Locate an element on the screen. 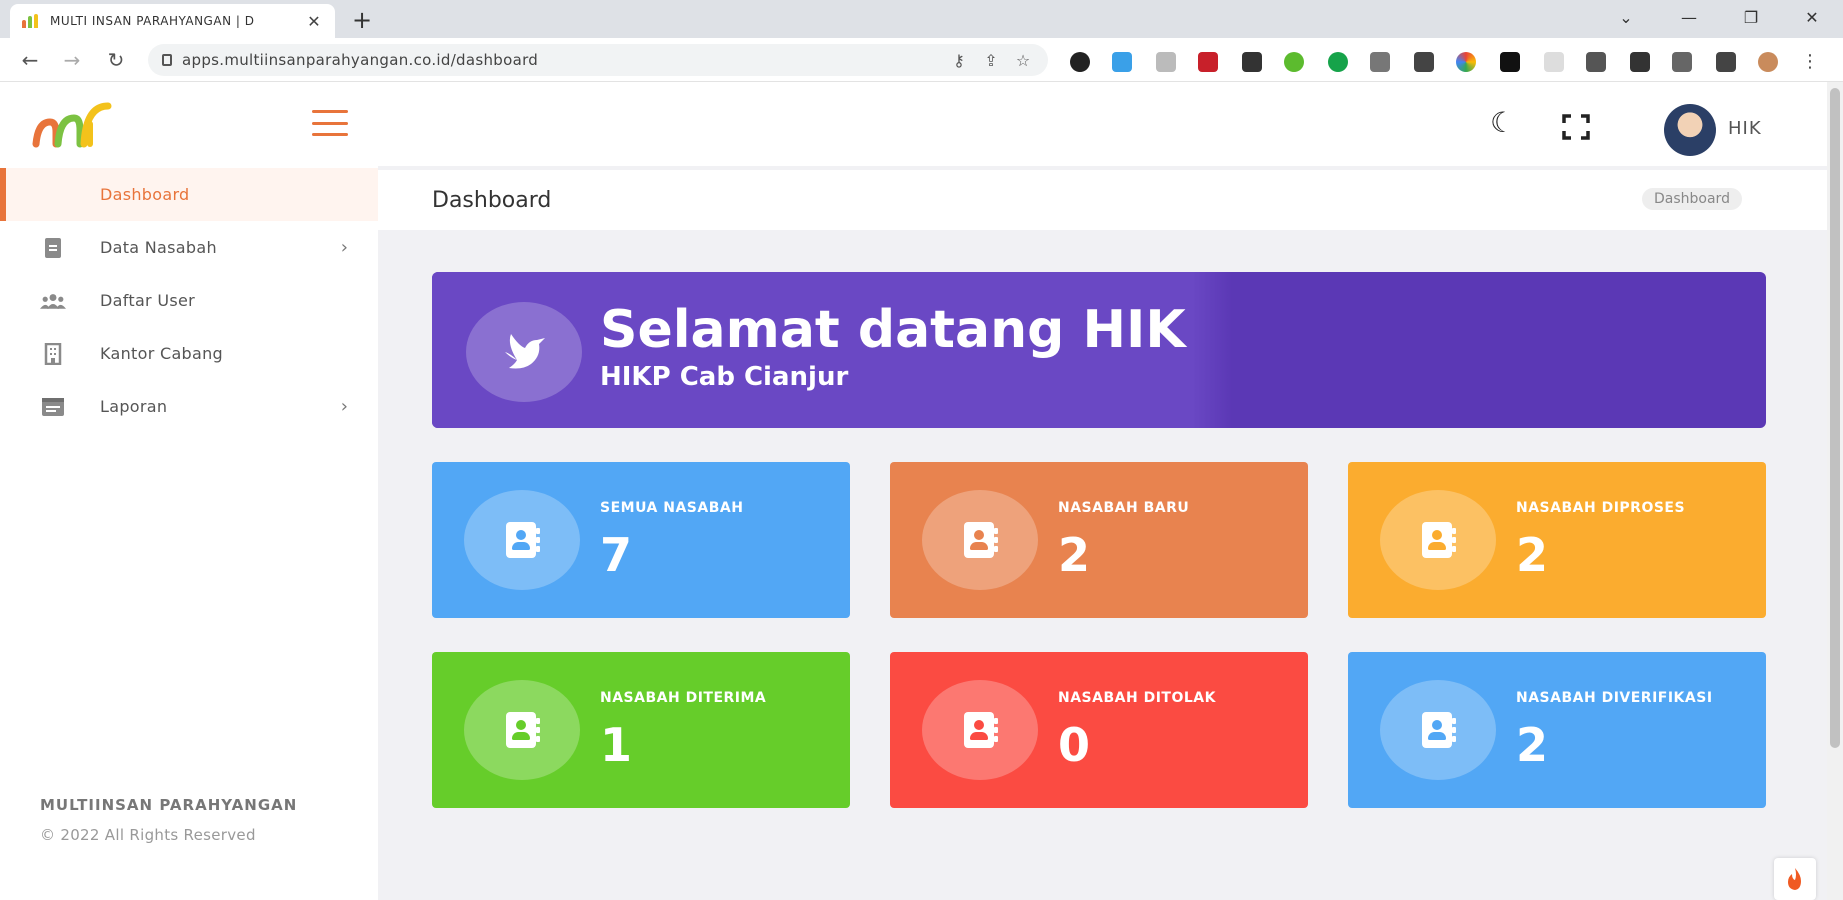 This screenshot has width=1843, height=900. key-icon: ⚷ is located at coordinates (959, 60).